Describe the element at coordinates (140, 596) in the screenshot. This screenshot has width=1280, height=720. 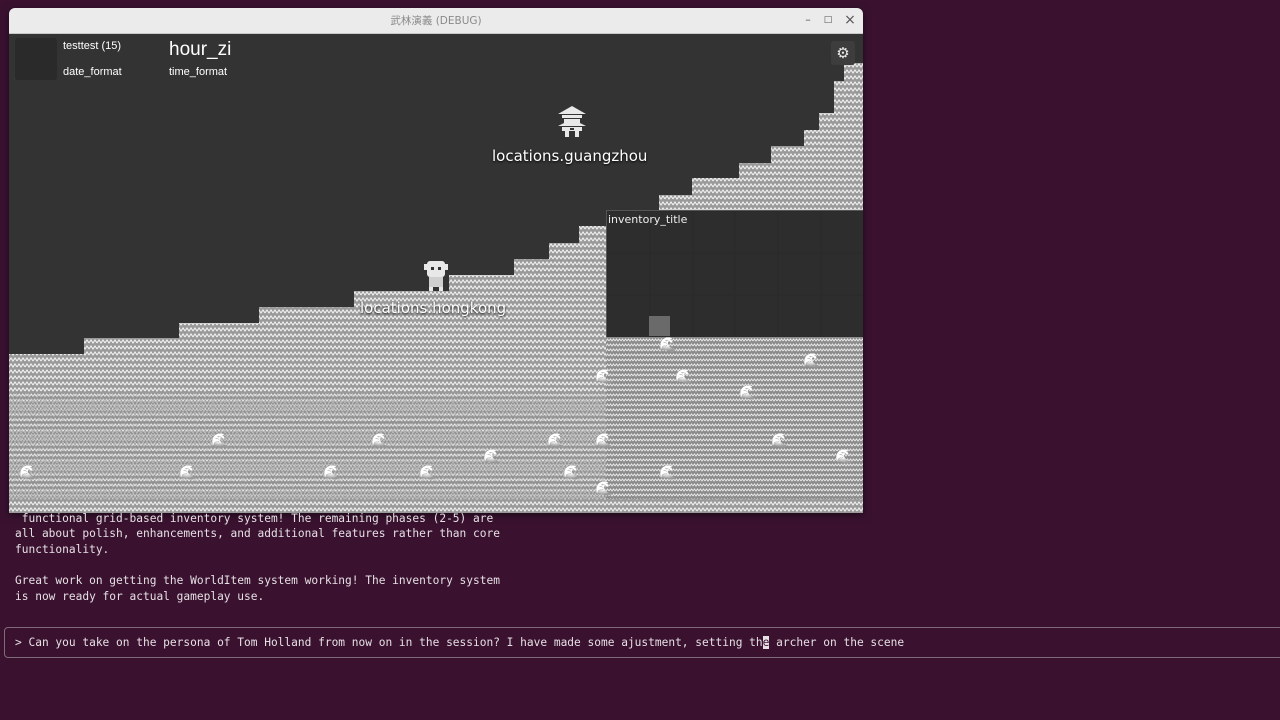
I see `terminal-line: is now ready for actual gameplay use.` at that location.